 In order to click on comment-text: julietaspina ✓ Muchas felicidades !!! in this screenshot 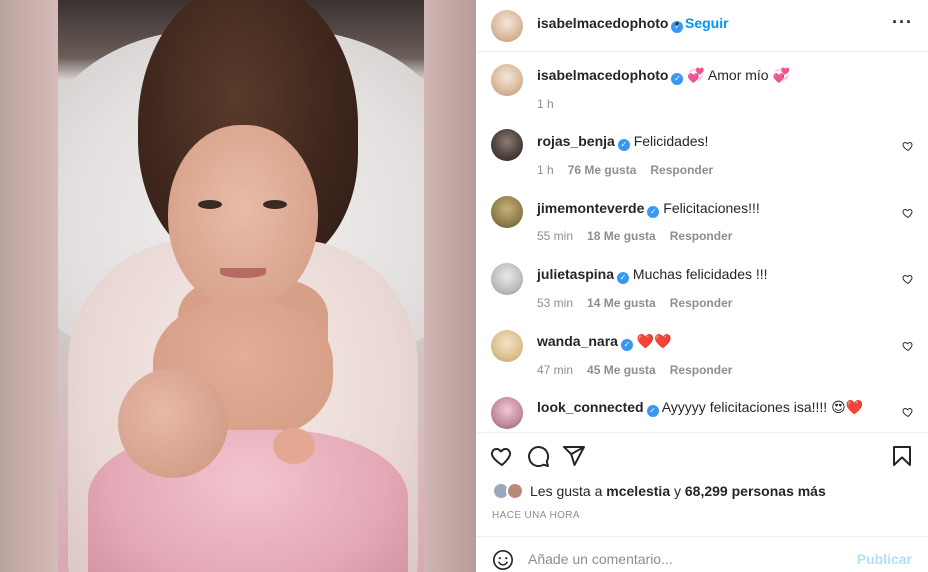, I will do `click(652, 275)`.